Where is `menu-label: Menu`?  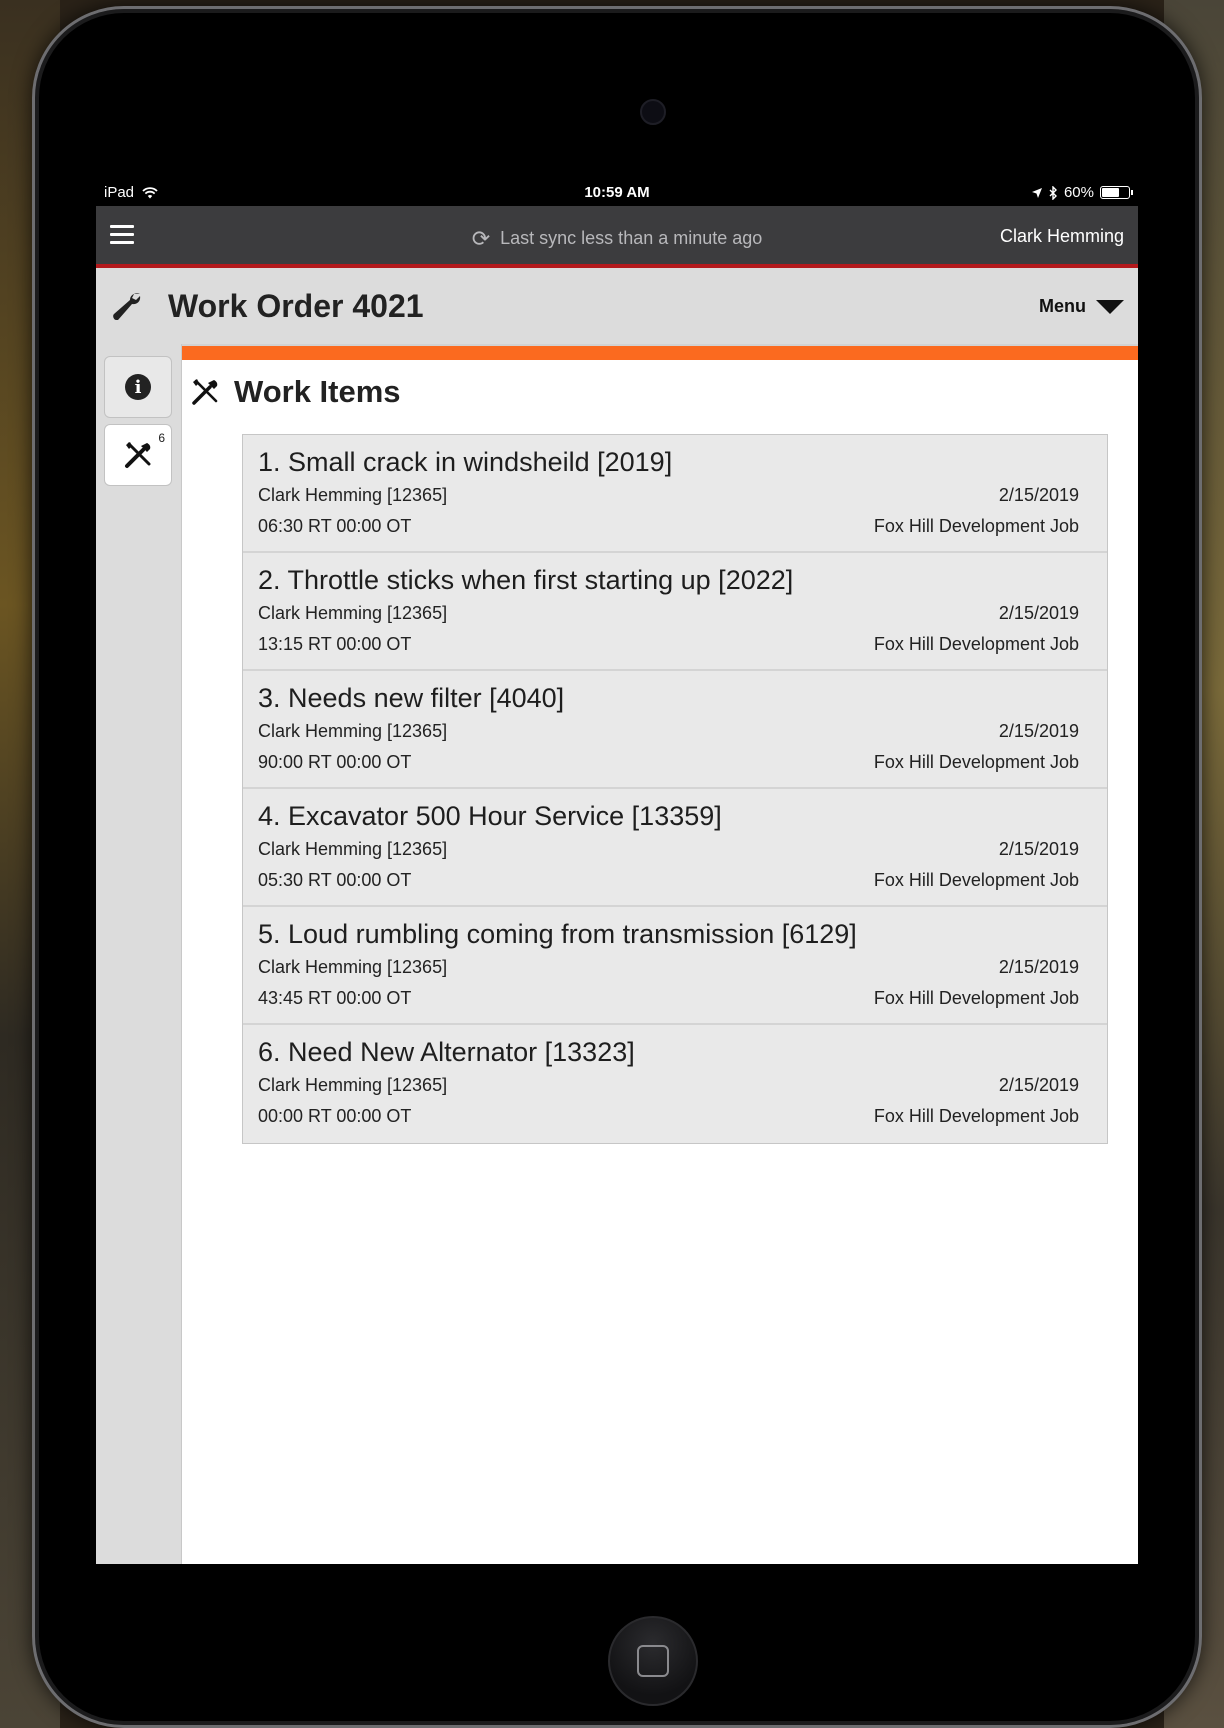 menu-label: Menu is located at coordinates (1062, 306).